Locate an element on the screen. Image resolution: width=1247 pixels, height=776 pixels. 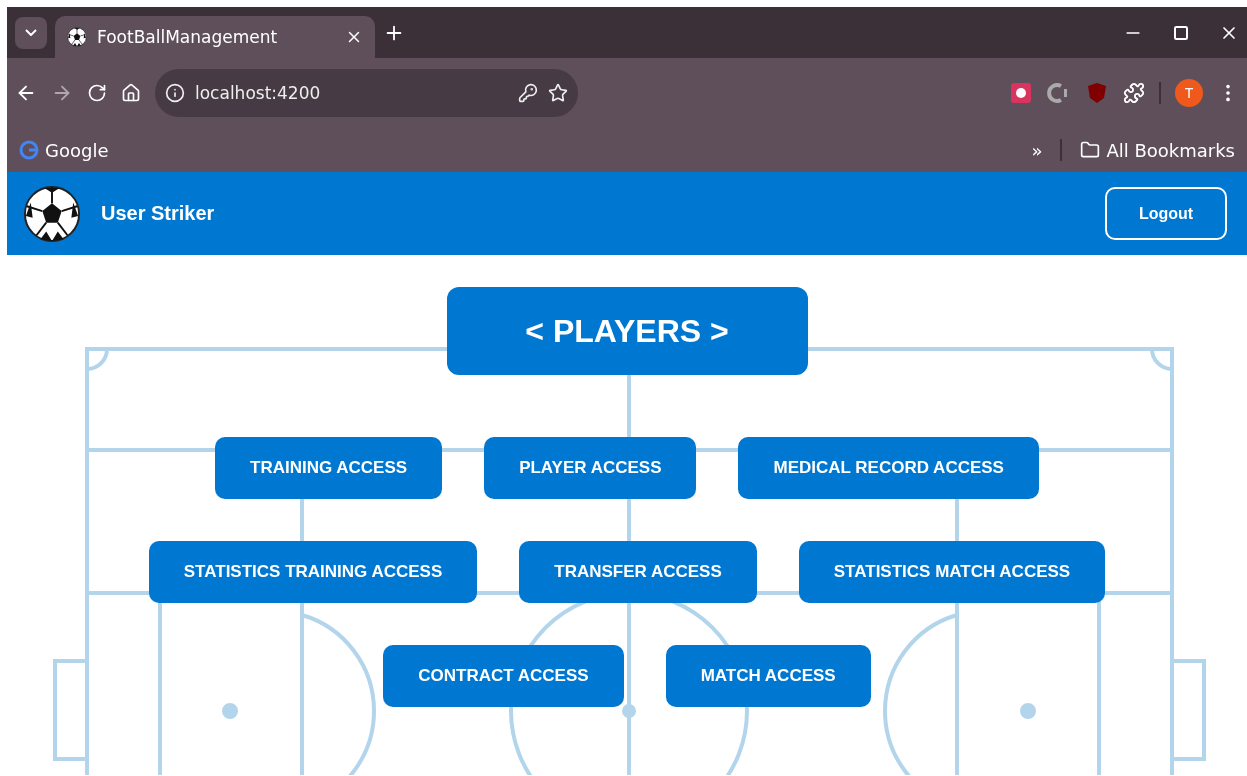
info-icon is located at coordinates (175, 93).